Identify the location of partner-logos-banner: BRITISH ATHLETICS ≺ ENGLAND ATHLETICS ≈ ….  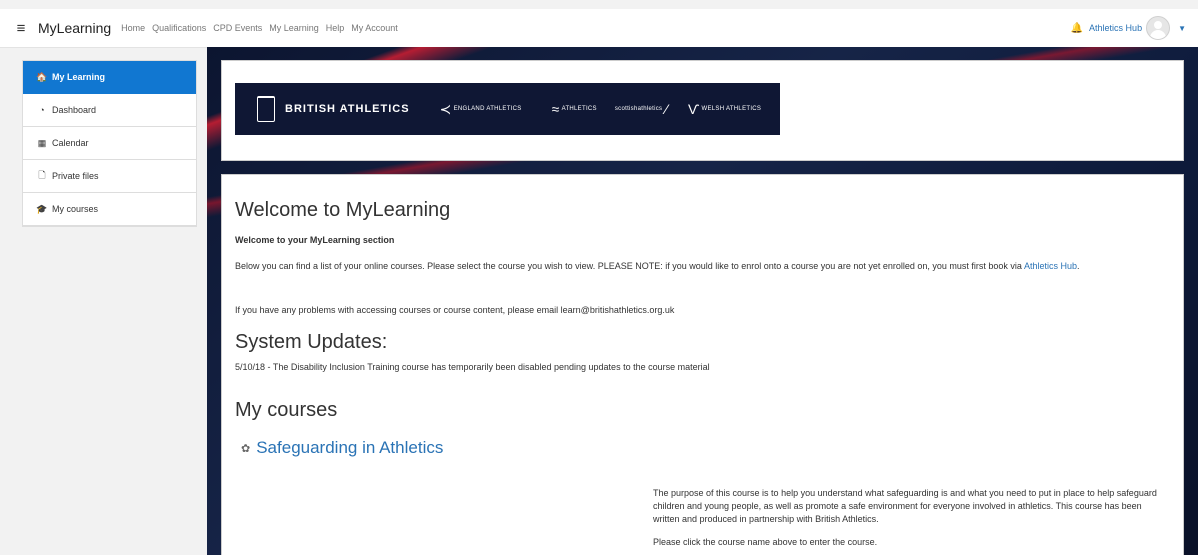
(507, 109).